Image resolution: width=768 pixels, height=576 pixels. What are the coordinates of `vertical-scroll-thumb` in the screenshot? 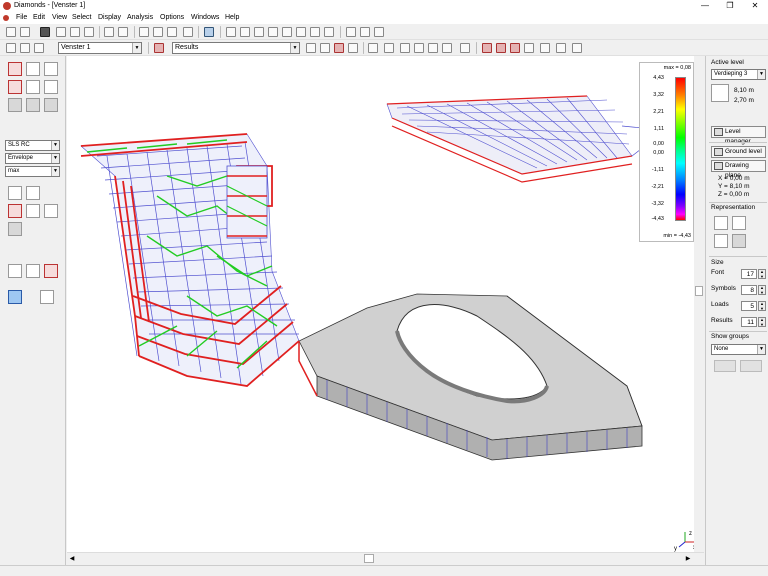 It's located at (699, 291).